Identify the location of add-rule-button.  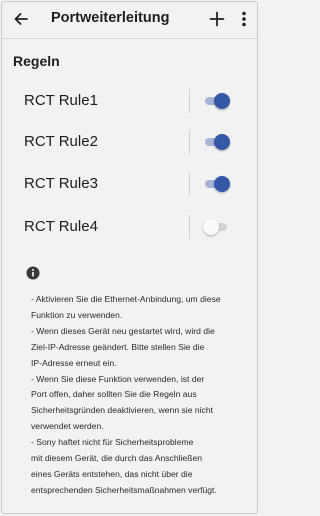
(217, 19).